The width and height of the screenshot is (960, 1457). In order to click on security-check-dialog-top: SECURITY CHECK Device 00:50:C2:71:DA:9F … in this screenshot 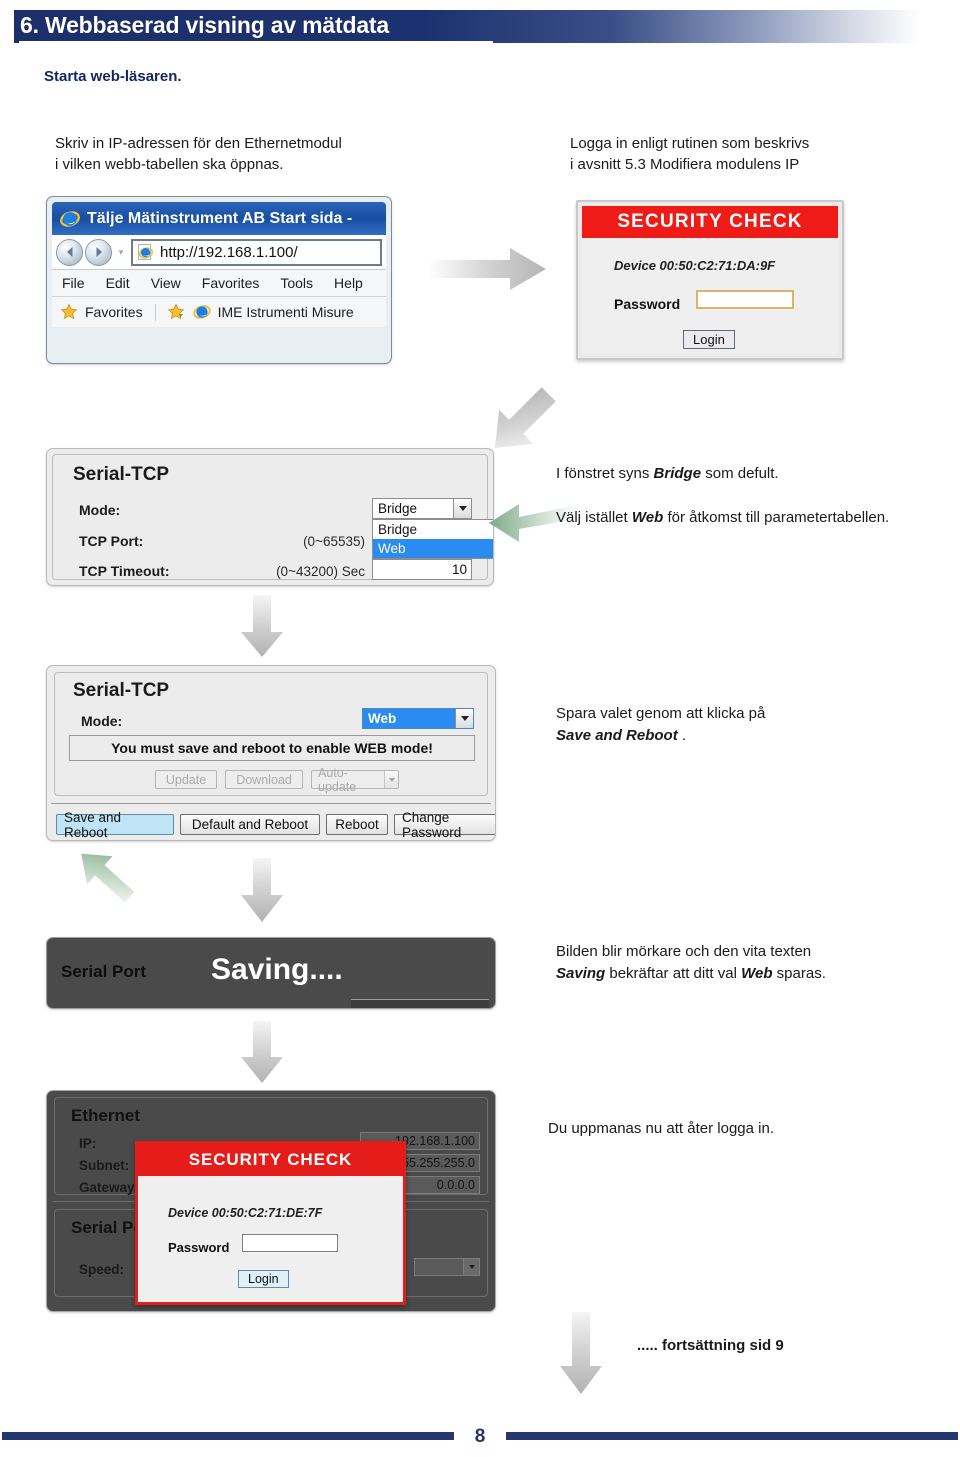, I will do `click(710, 280)`.